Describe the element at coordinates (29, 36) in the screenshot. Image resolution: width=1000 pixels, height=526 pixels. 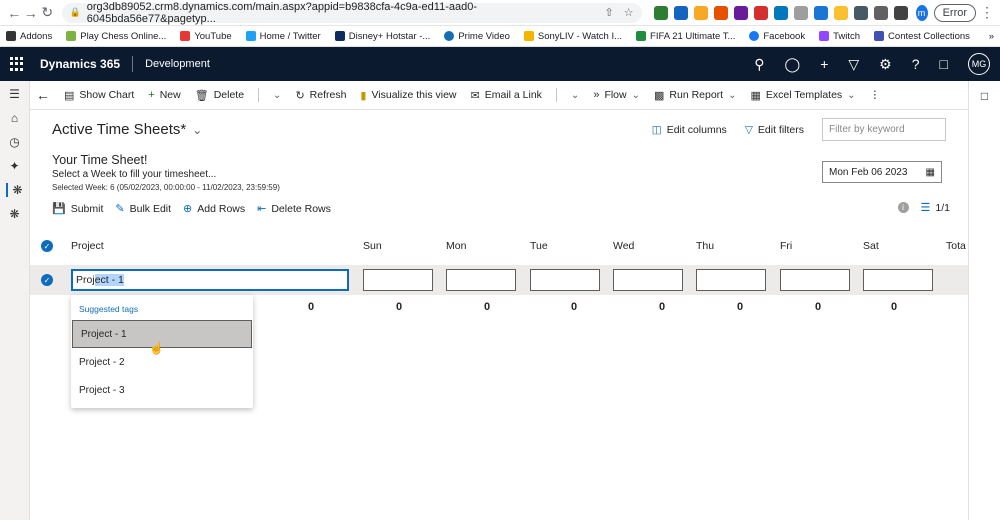
I see `bookmark: Addons` at that location.